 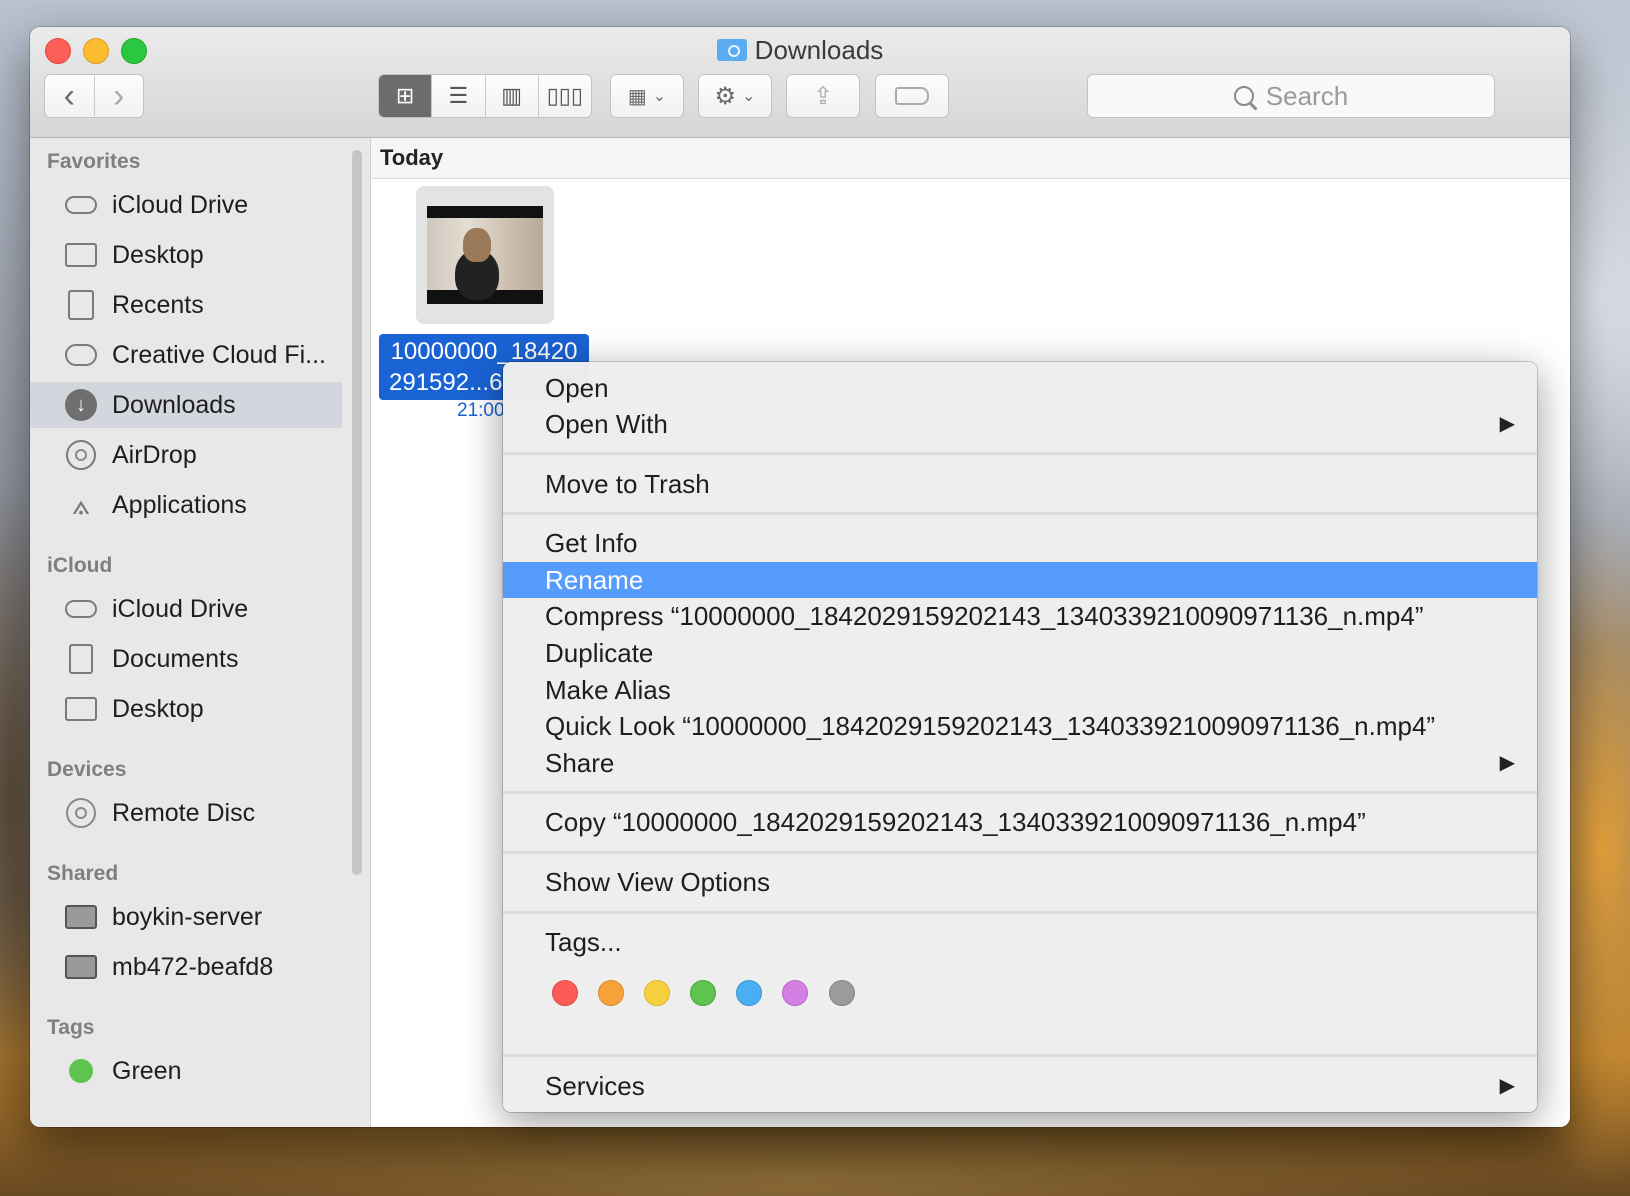 I want to click on share-button: ⇪, so click(x=823, y=96).